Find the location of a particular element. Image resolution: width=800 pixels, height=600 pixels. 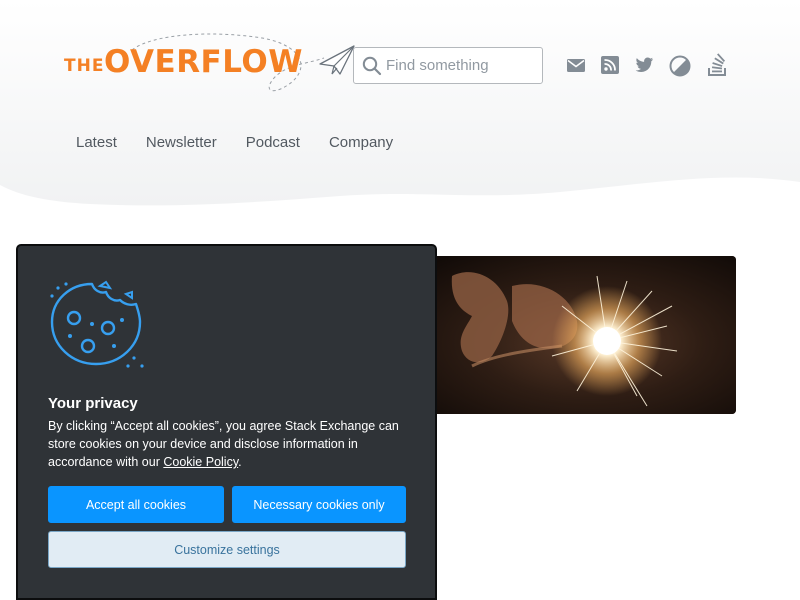

stack-overflow-icon is located at coordinates (717, 64).